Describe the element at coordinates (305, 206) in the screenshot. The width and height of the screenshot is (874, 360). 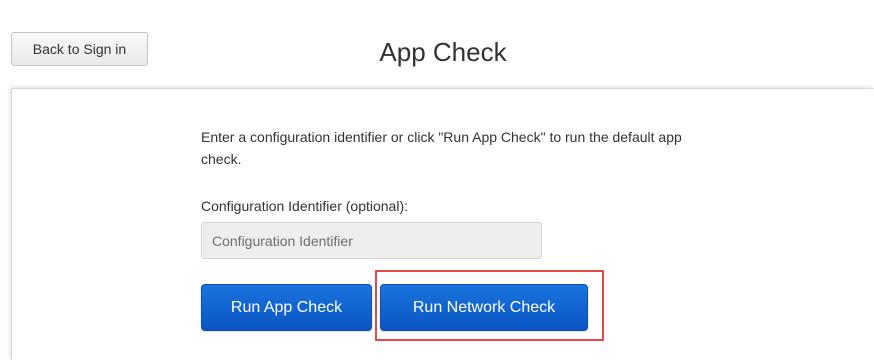
I see `config-identifier-label: Configuration Identifier (optional):` at that location.